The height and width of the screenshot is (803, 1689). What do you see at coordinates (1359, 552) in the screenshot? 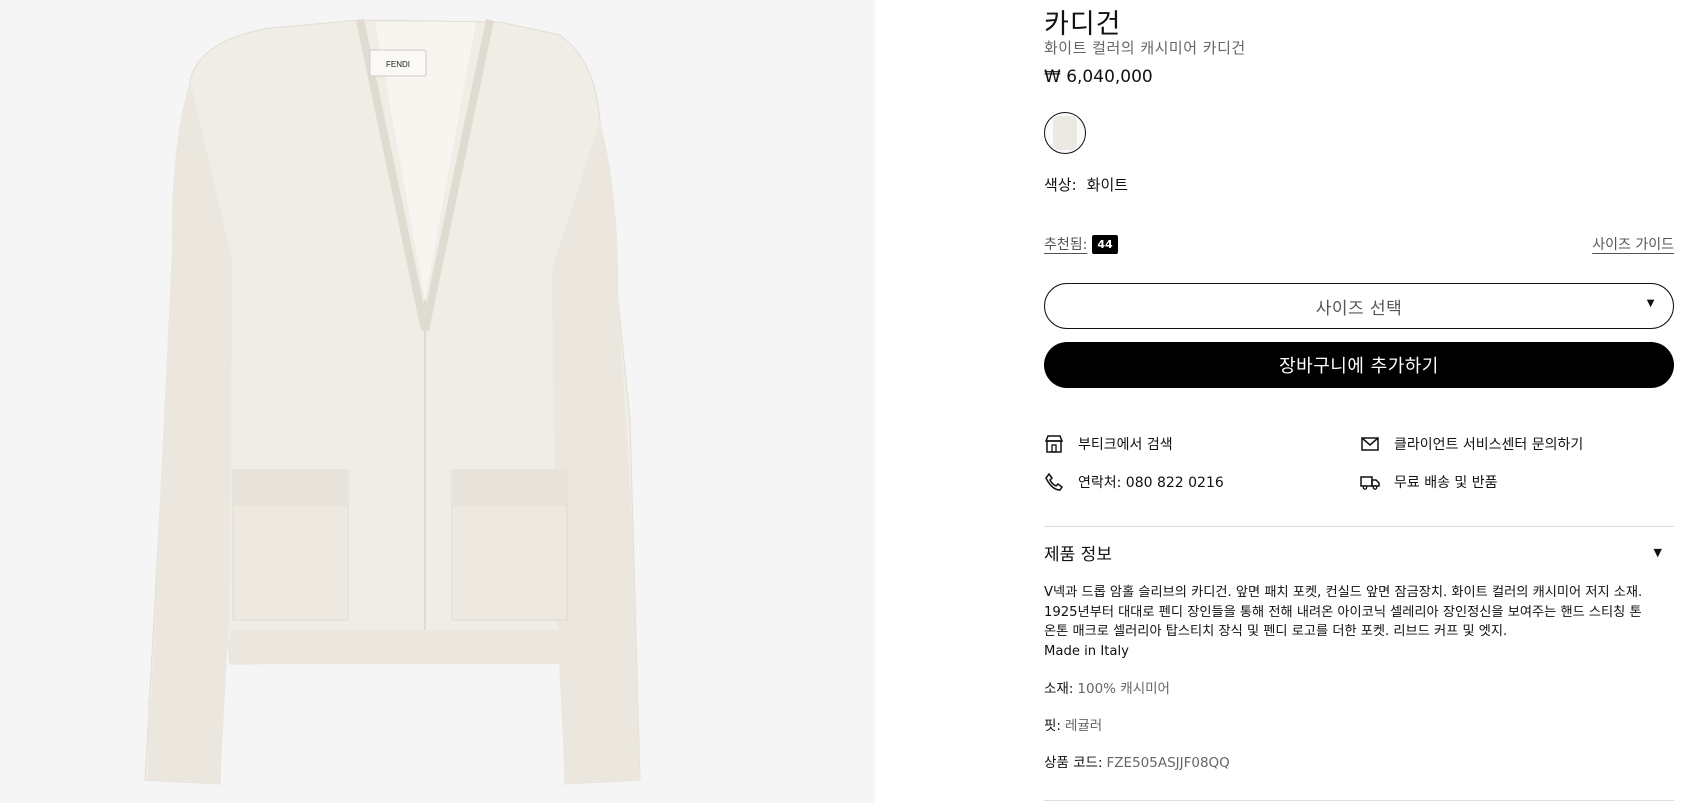
I see `product-info-toggle: 제품 정보 ▼` at bounding box center [1359, 552].